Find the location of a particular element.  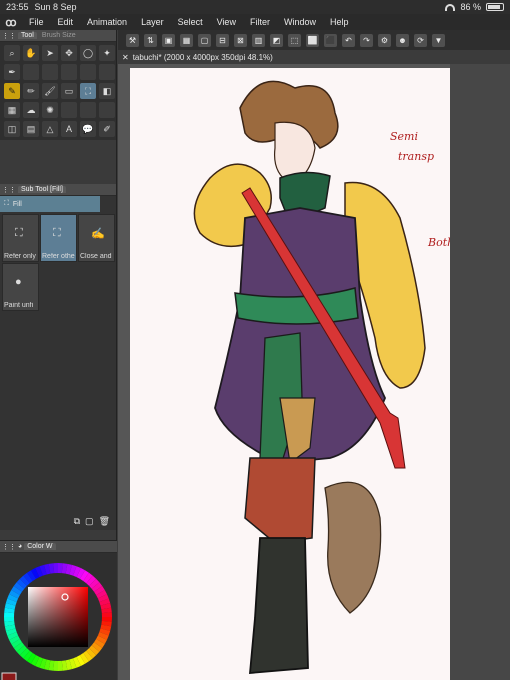

layer-icon: ▢ is located at coordinates (204, 40).